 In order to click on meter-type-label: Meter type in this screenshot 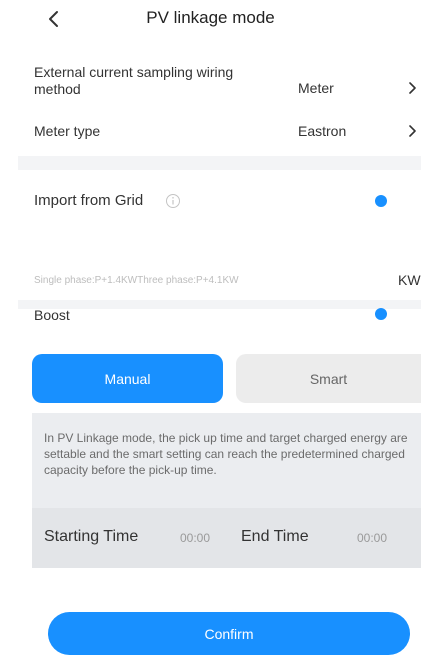, I will do `click(67, 131)`.